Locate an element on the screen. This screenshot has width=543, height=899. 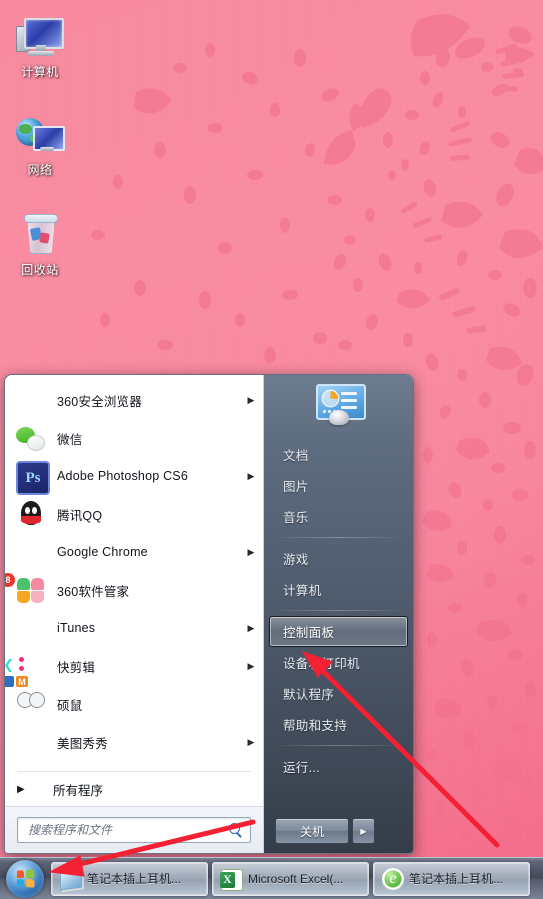
windows-orb-icon is located at coordinates (25, 878).